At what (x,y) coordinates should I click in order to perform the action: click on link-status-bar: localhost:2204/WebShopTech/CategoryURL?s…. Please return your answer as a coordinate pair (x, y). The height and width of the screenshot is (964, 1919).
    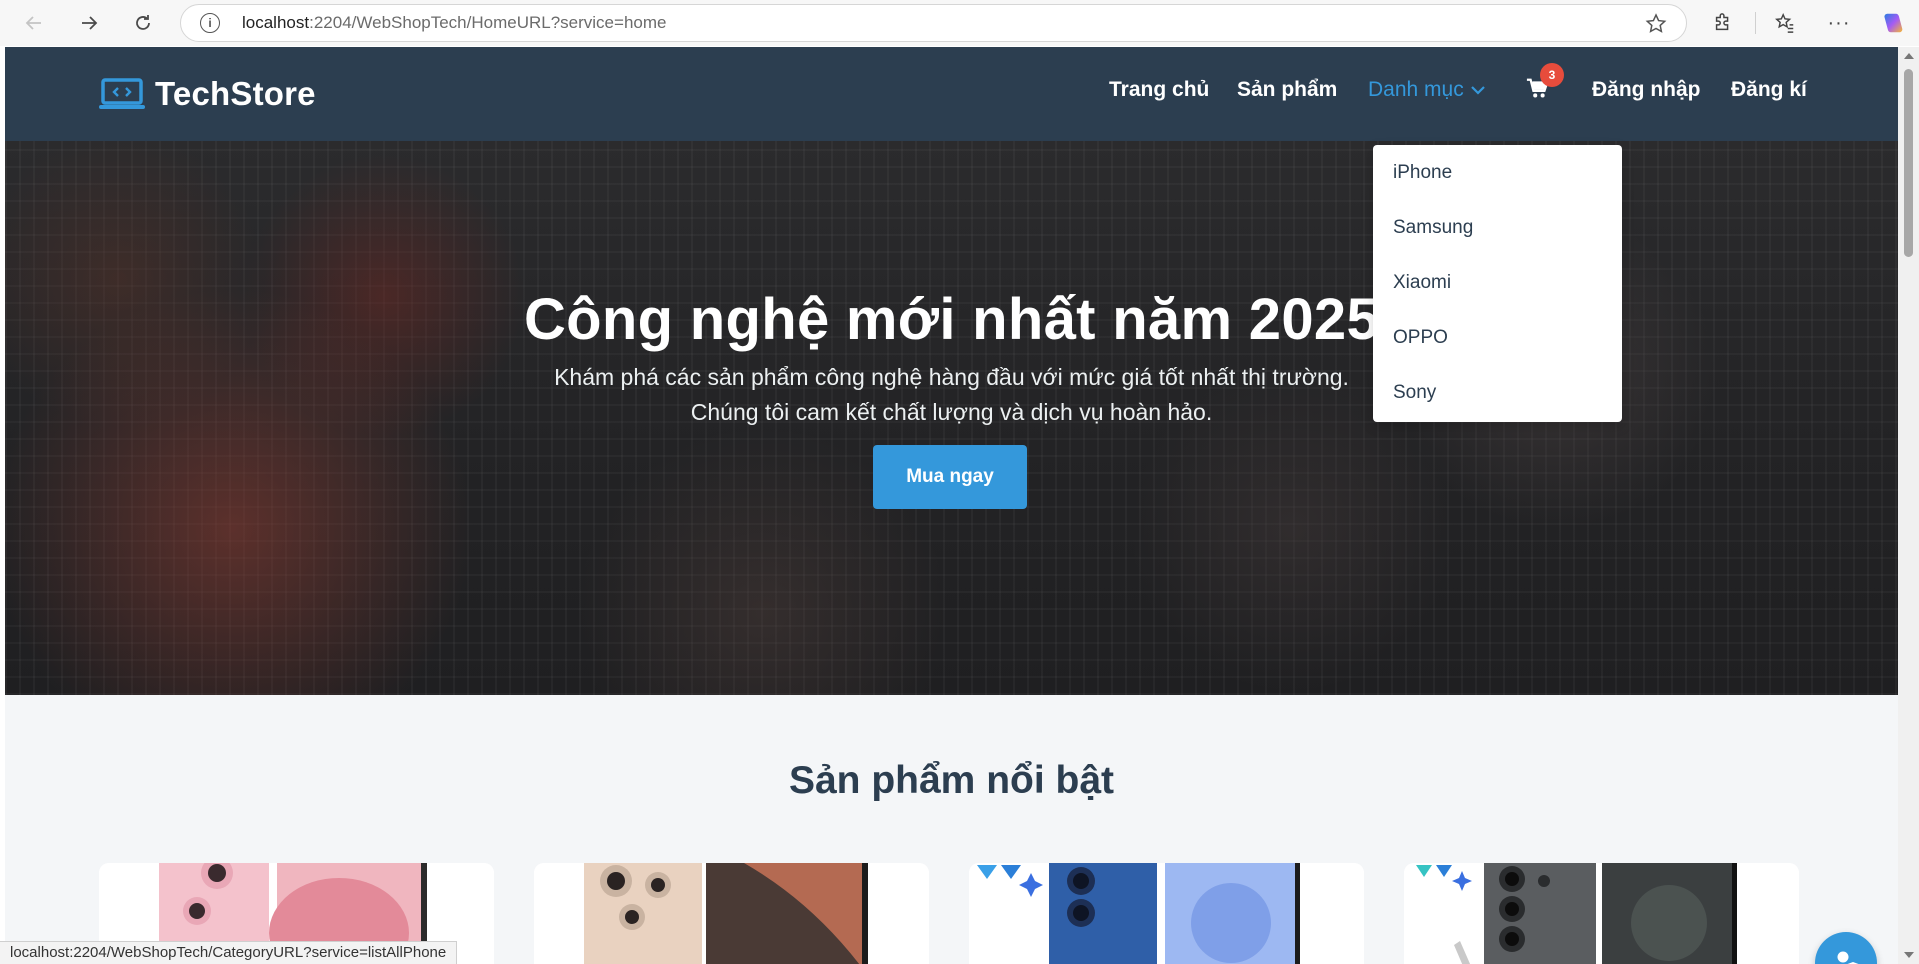
    Looking at the image, I should click on (229, 952).